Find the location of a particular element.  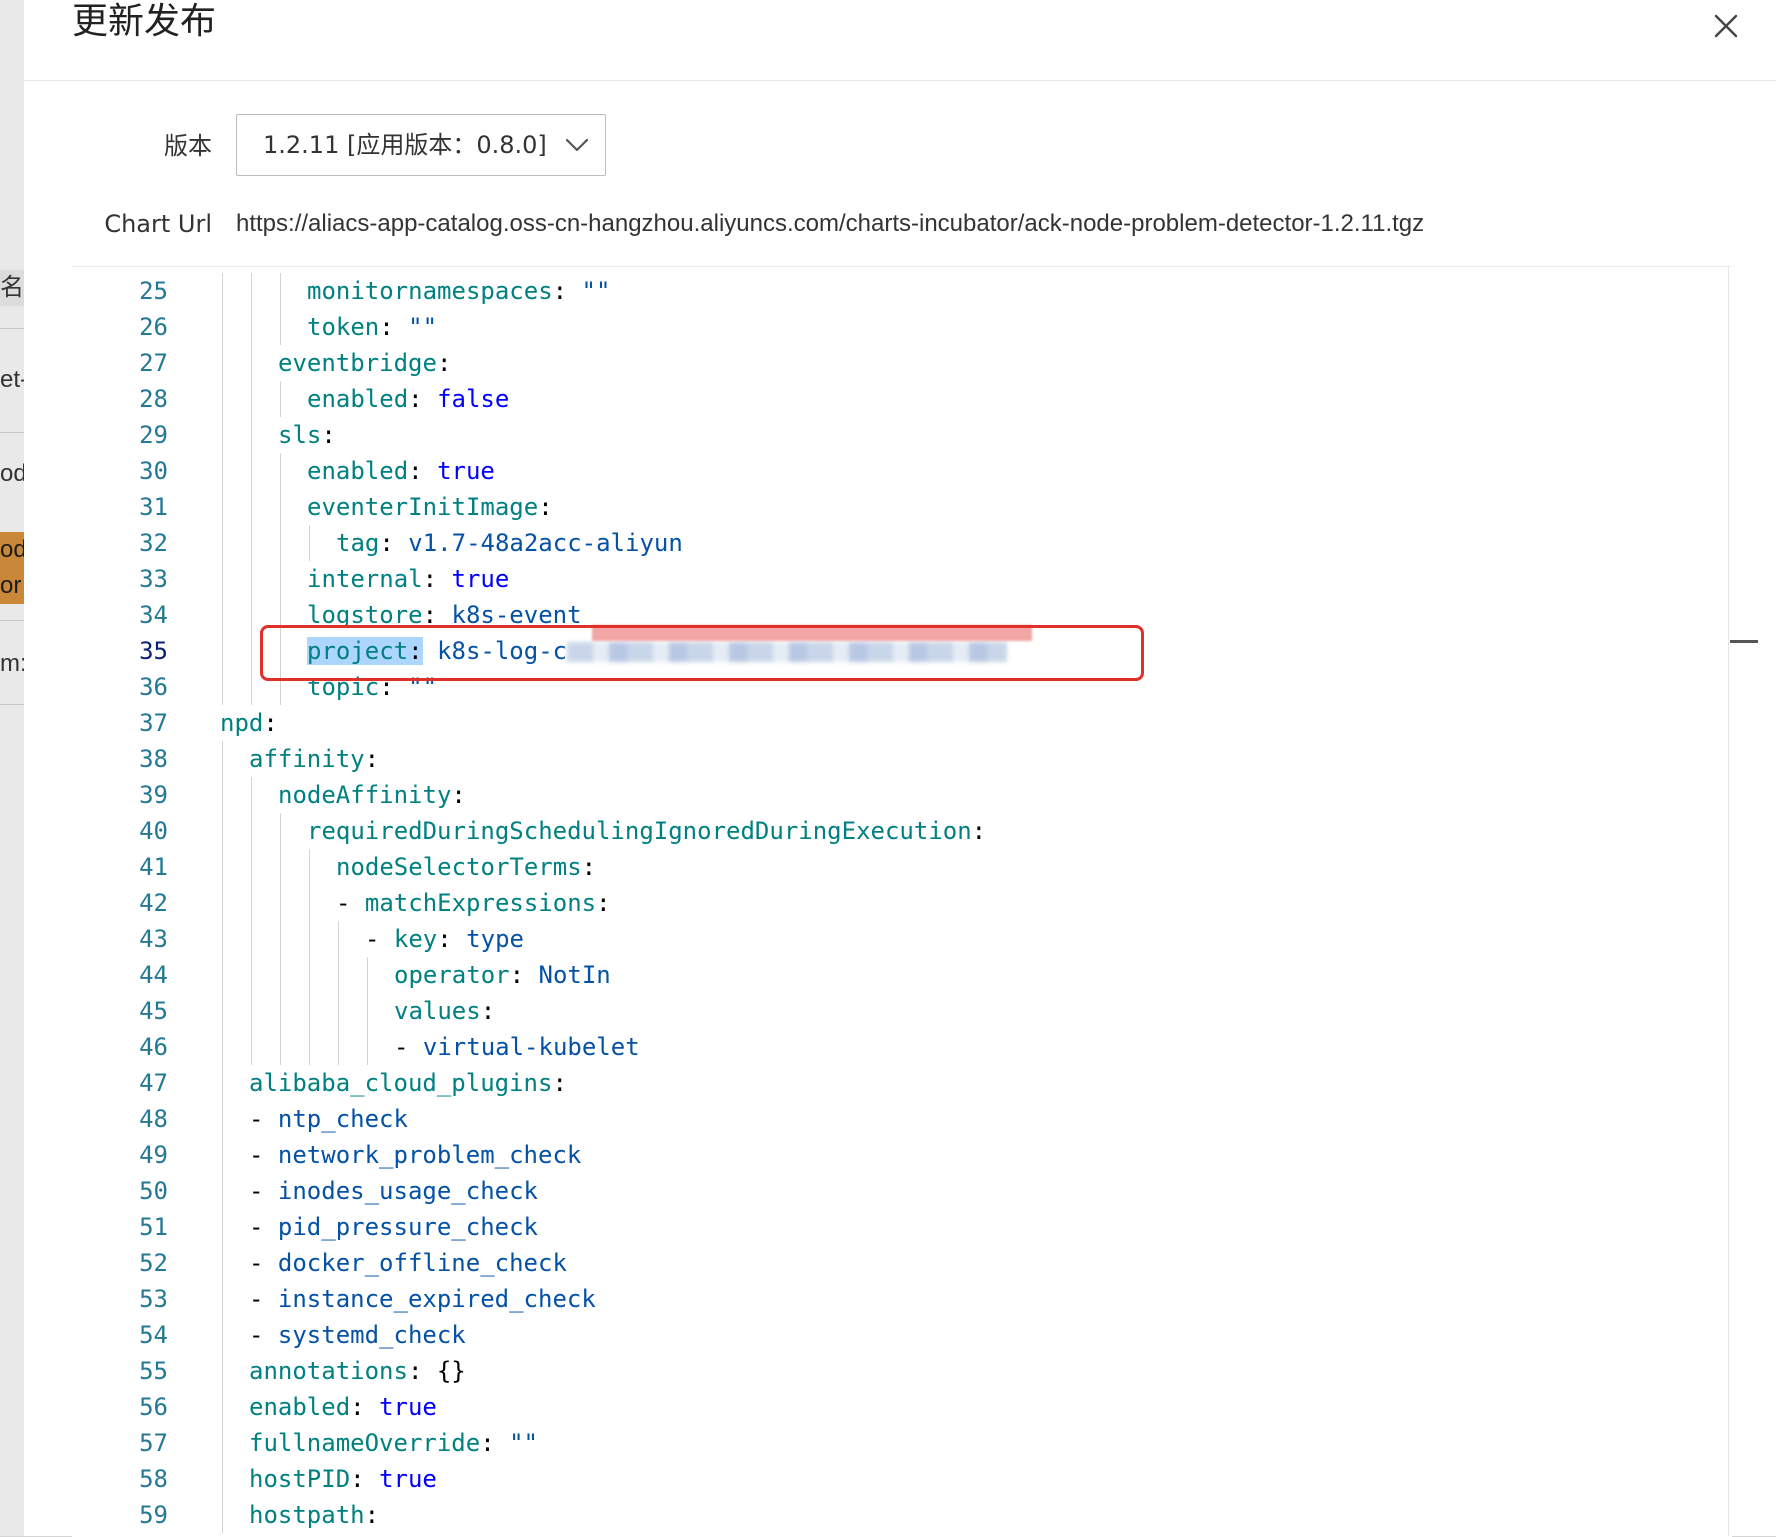

code-line: - virtual-kubelet is located at coordinates (517, 1047).